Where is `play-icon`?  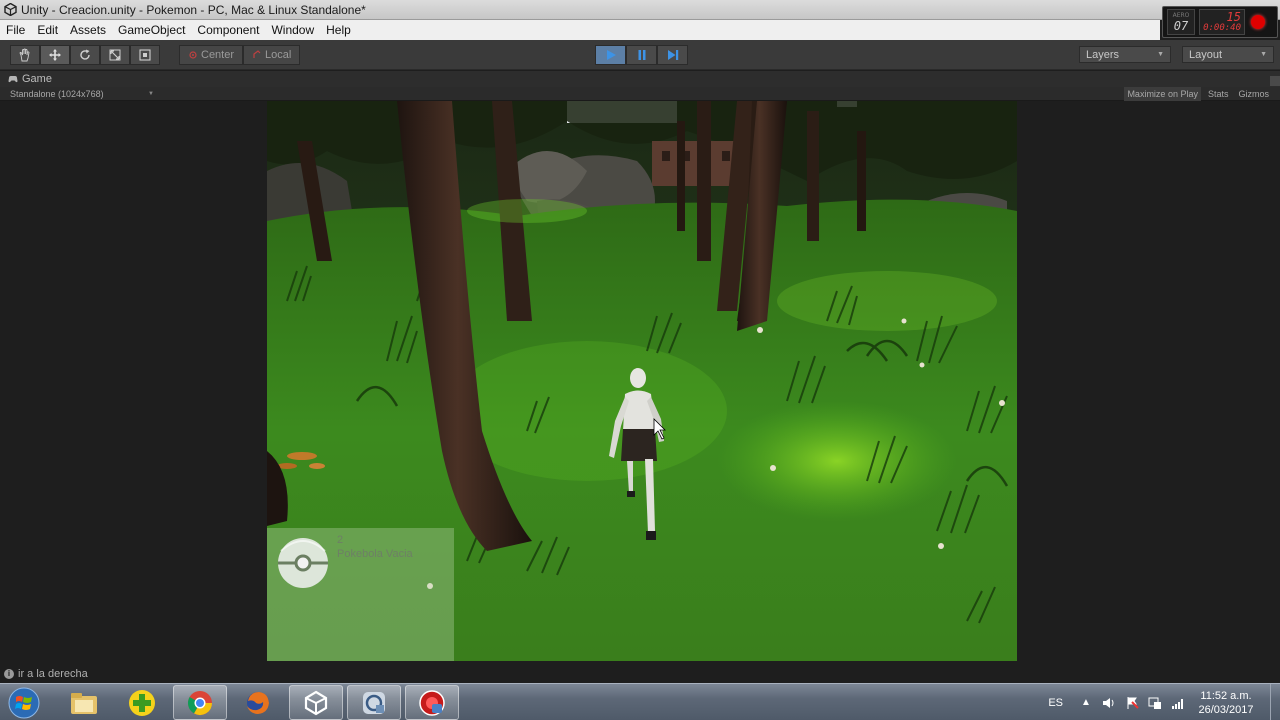
play-icon is located at coordinates (611, 55).